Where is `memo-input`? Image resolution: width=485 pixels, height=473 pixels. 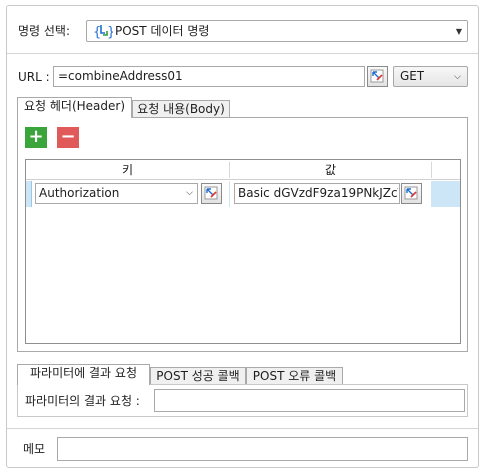
memo-input is located at coordinates (262, 449).